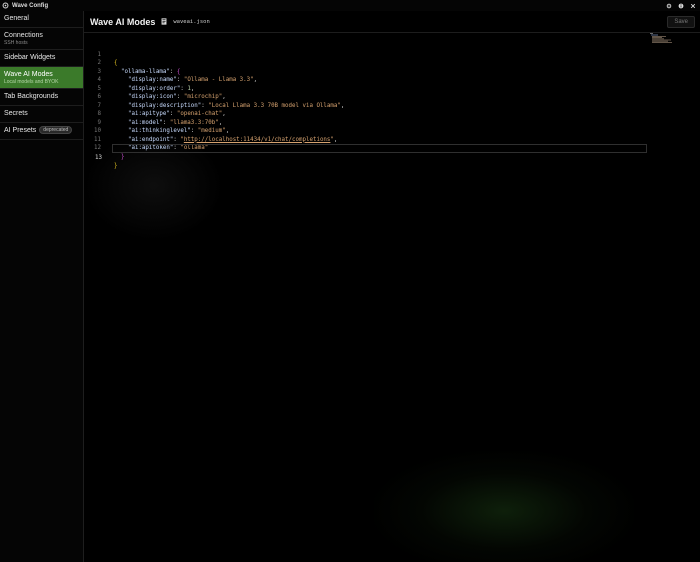  I want to click on sidebar-item-label: General, so click(16, 18).